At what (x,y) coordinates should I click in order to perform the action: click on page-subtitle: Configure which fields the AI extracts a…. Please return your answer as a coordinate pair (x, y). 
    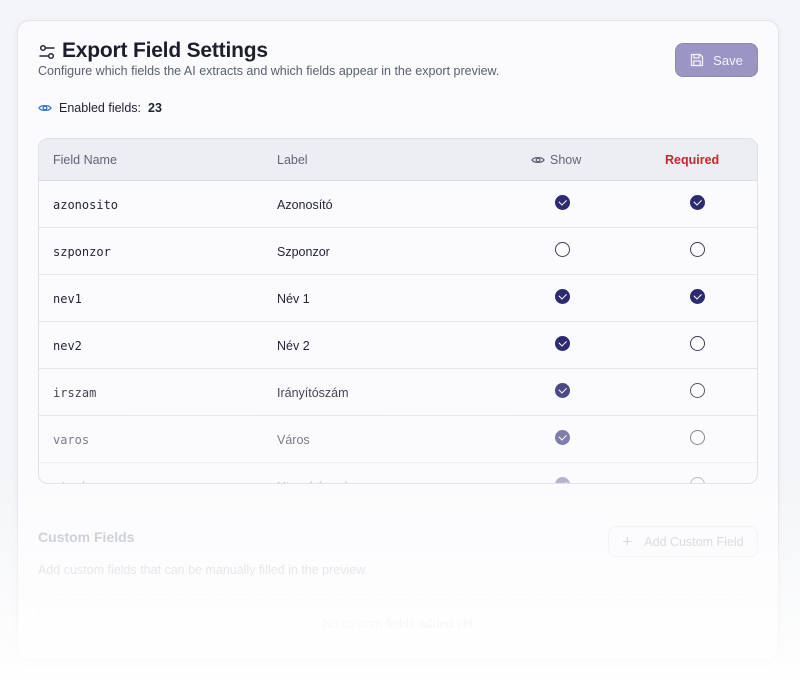
    Looking at the image, I should click on (269, 71).